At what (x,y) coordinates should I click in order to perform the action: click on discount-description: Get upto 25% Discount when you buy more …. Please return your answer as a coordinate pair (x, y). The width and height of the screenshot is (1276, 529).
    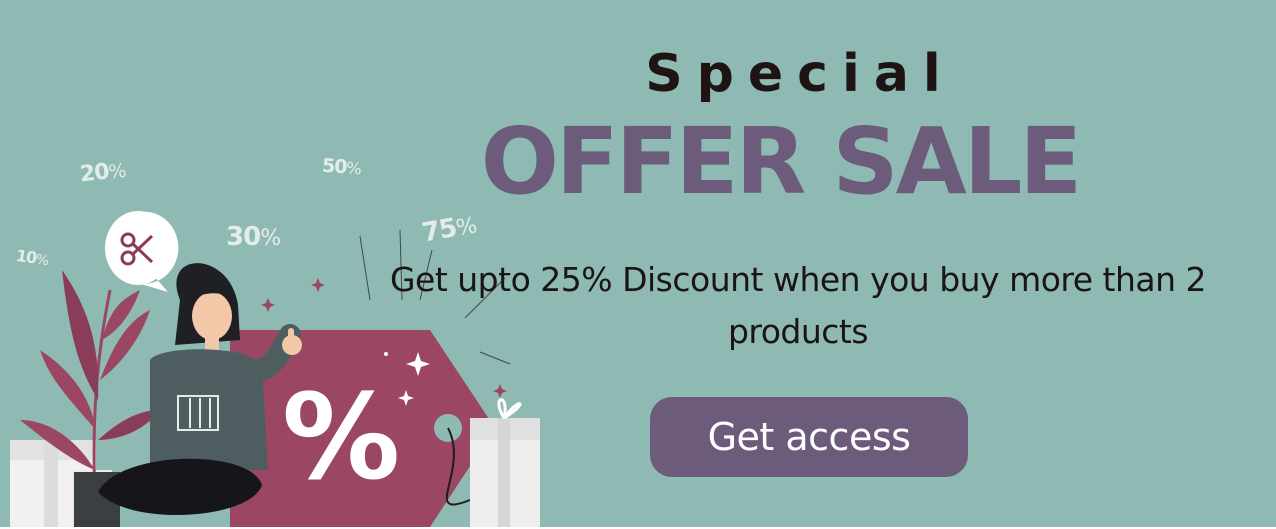
    Looking at the image, I should click on (798, 305).